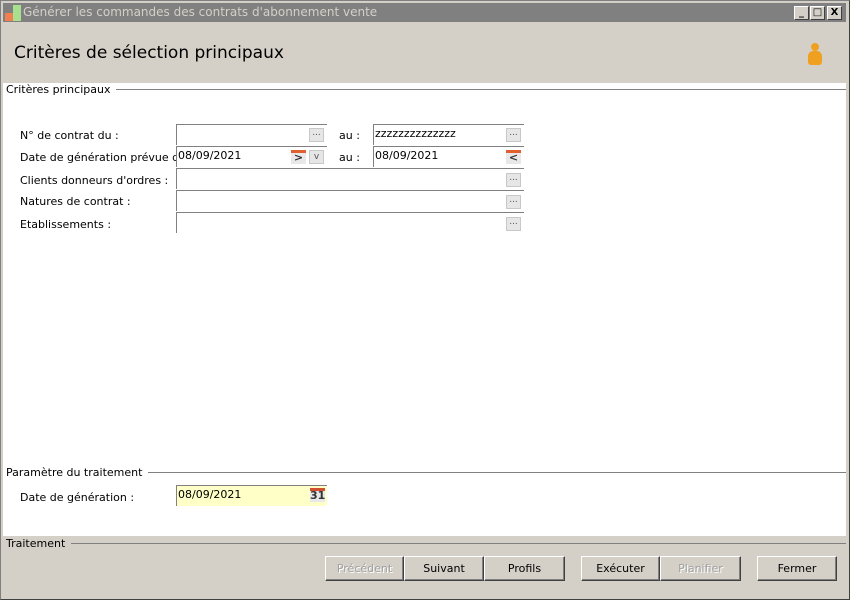 This screenshot has height=600, width=850. Describe the element at coordinates (69, 135) in the screenshot. I see `contract-from-label: N° de contrat du :` at that location.